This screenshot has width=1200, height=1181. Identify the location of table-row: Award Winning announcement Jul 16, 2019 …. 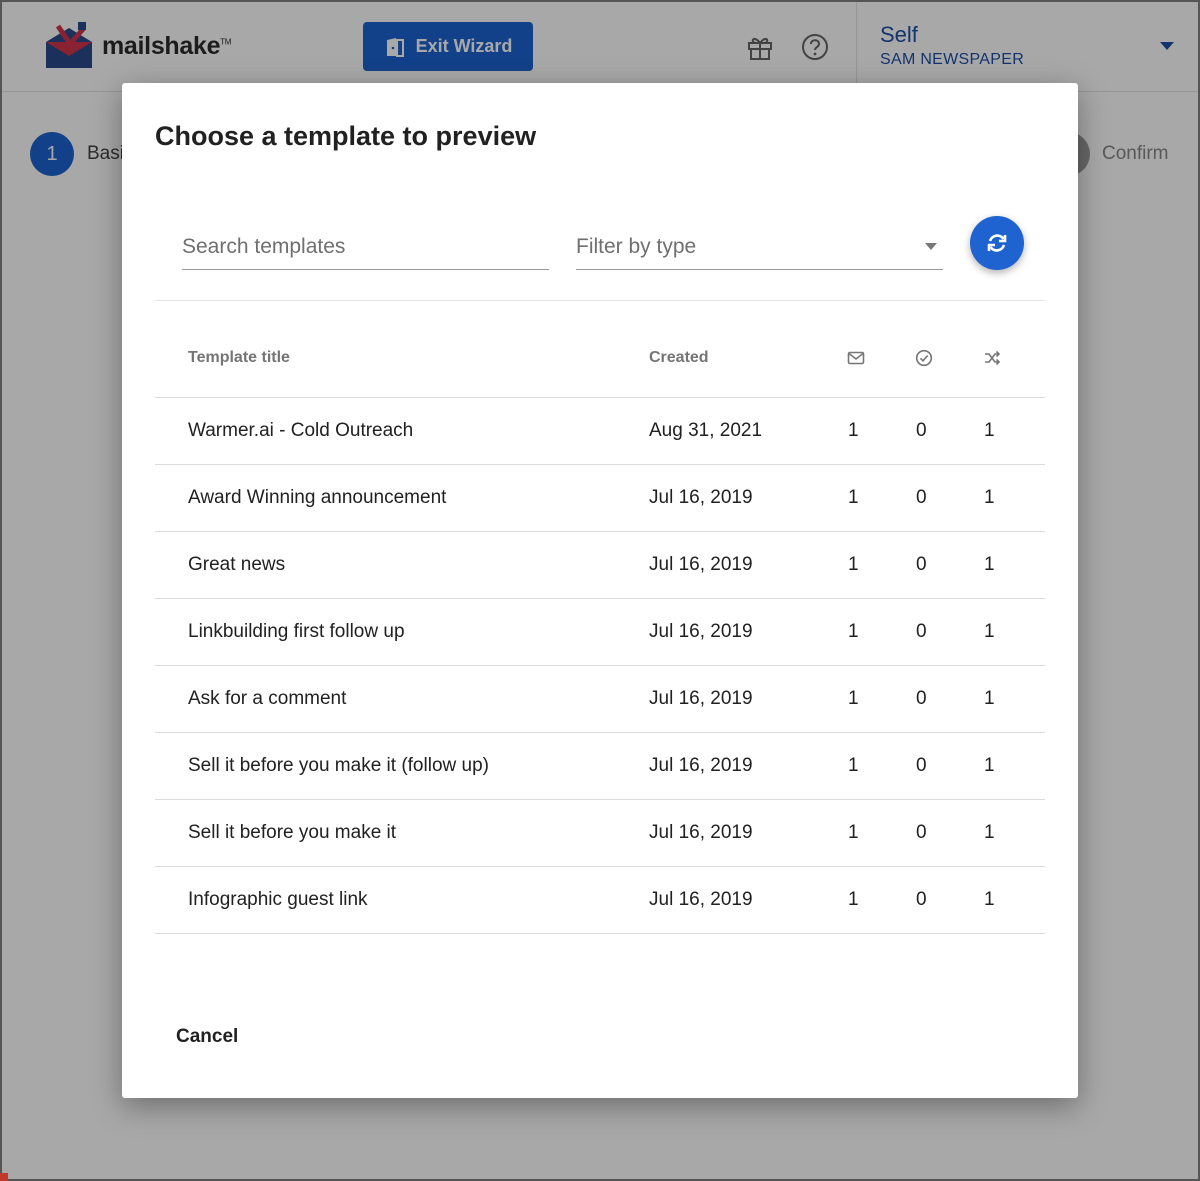
(600, 498).